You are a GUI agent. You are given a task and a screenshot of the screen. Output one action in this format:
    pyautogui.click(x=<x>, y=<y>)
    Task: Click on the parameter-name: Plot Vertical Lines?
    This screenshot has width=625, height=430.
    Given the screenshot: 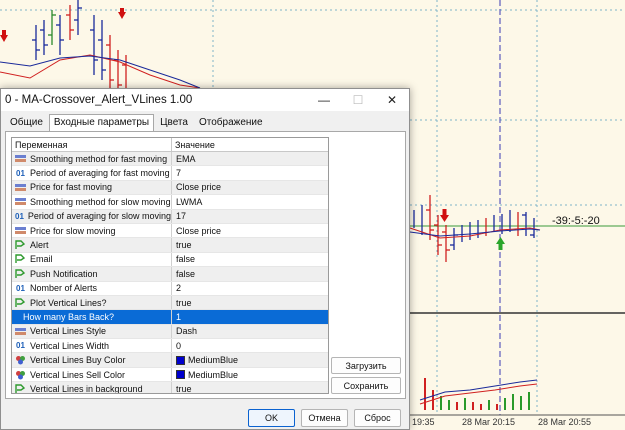 What is the action you would take?
    pyautogui.click(x=68, y=302)
    